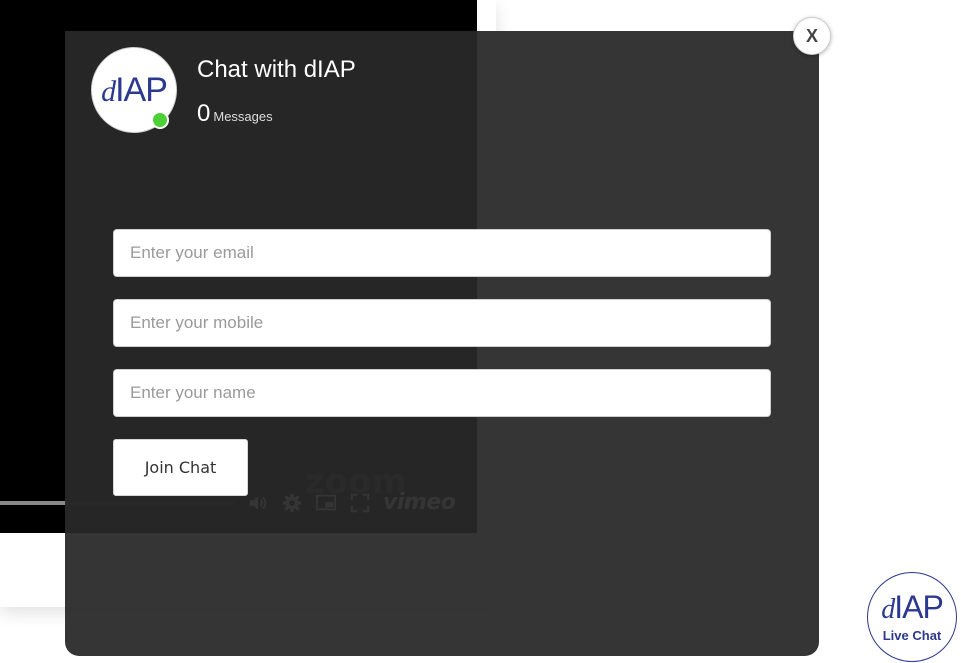 The width and height of the screenshot is (961, 663). I want to click on name-input, so click(442, 393).